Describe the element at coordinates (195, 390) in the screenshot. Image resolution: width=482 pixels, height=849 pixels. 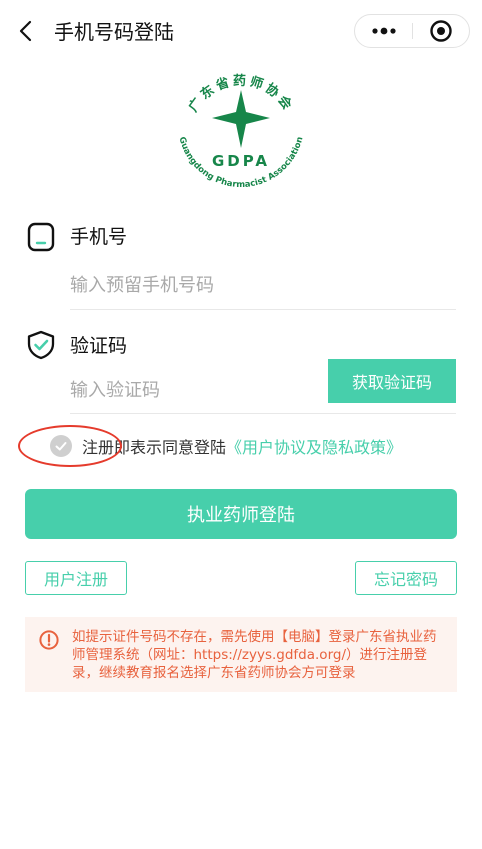
I see `code-input` at that location.